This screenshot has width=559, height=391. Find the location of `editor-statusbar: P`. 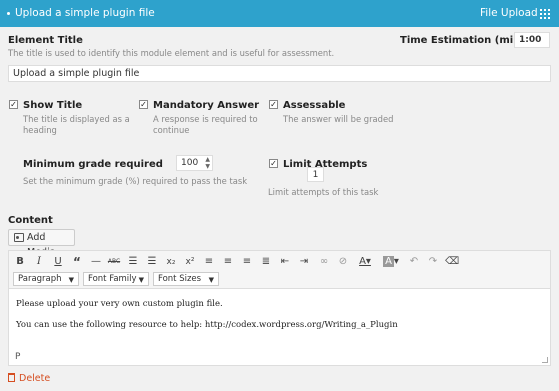

editor-statusbar: P is located at coordinates (279, 357).